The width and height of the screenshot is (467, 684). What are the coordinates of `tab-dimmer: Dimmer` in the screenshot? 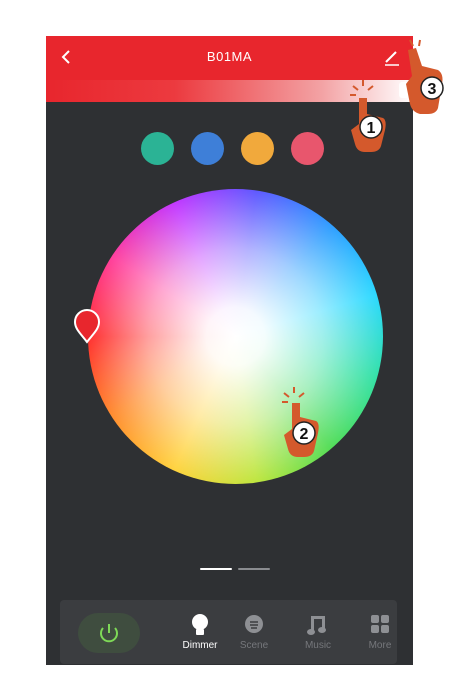 It's located at (200, 631).